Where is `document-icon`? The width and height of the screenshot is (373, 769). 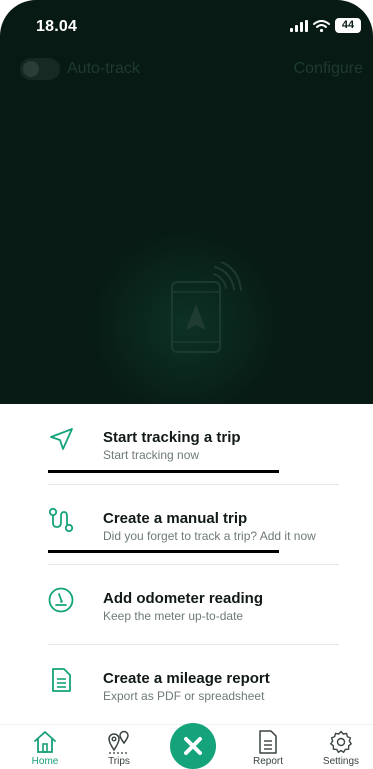
document-icon is located at coordinates (61, 680).